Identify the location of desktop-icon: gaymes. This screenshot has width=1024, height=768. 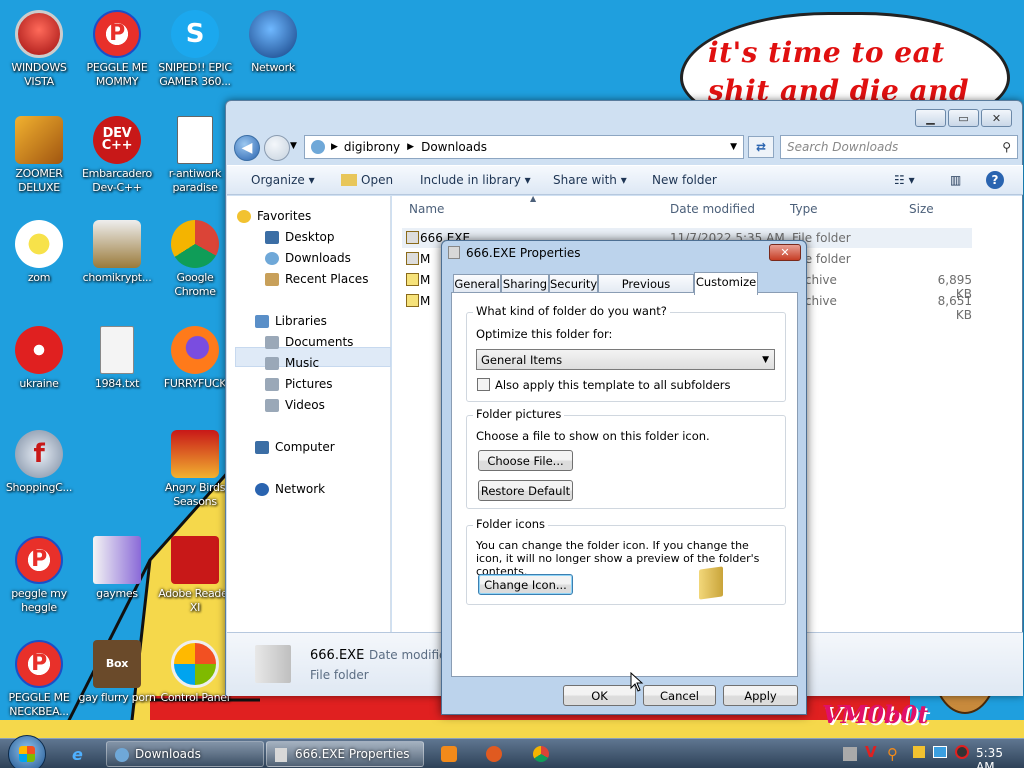
(117, 568).